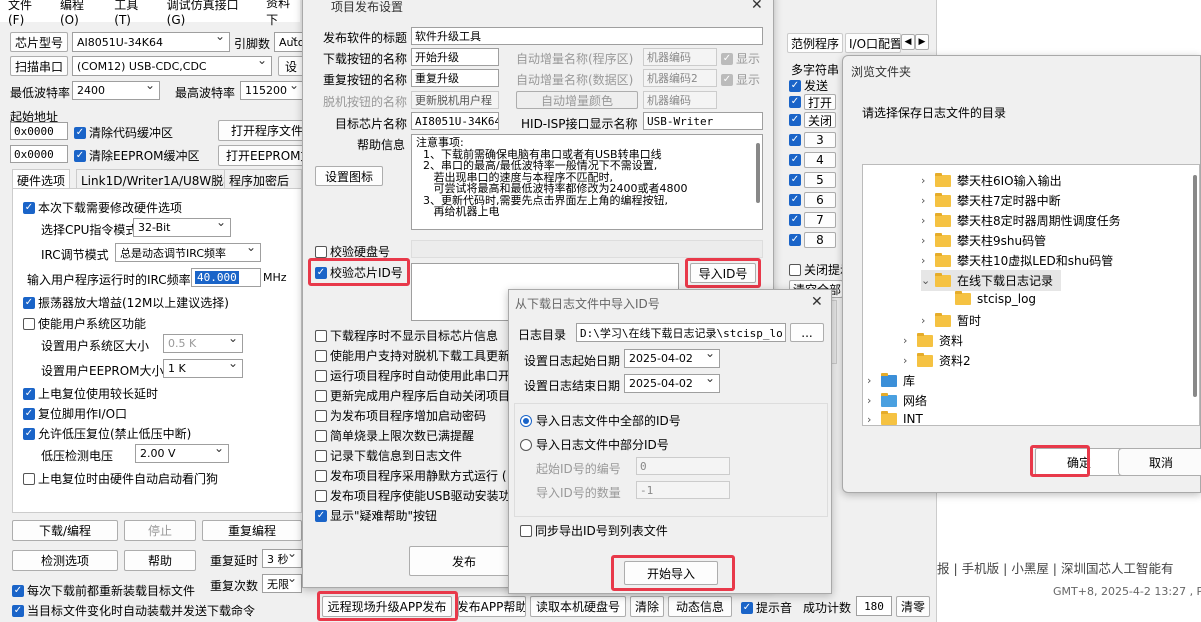 The height and width of the screenshot is (622, 1201). What do you see at coordinates (578, 606) in the screenshot?
I see `read-disk-button: 读取本机硬盘号` at bounding box center [578, 606].